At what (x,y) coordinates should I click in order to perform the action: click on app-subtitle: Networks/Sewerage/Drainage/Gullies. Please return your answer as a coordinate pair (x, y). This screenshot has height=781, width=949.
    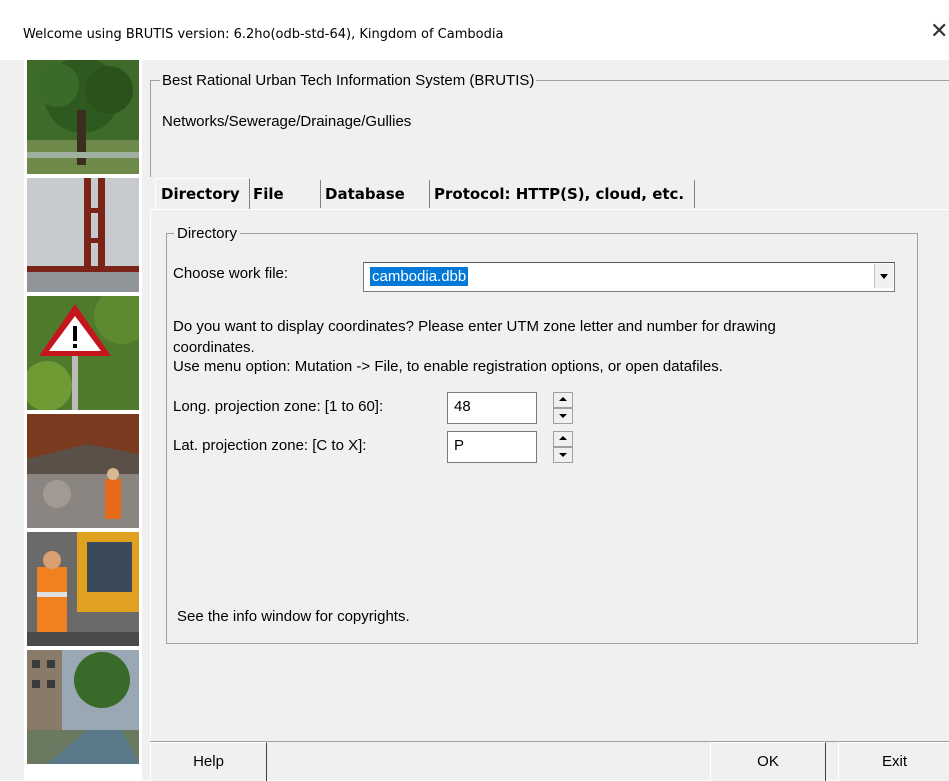
    Looking at the image, I should click on (287, 121).